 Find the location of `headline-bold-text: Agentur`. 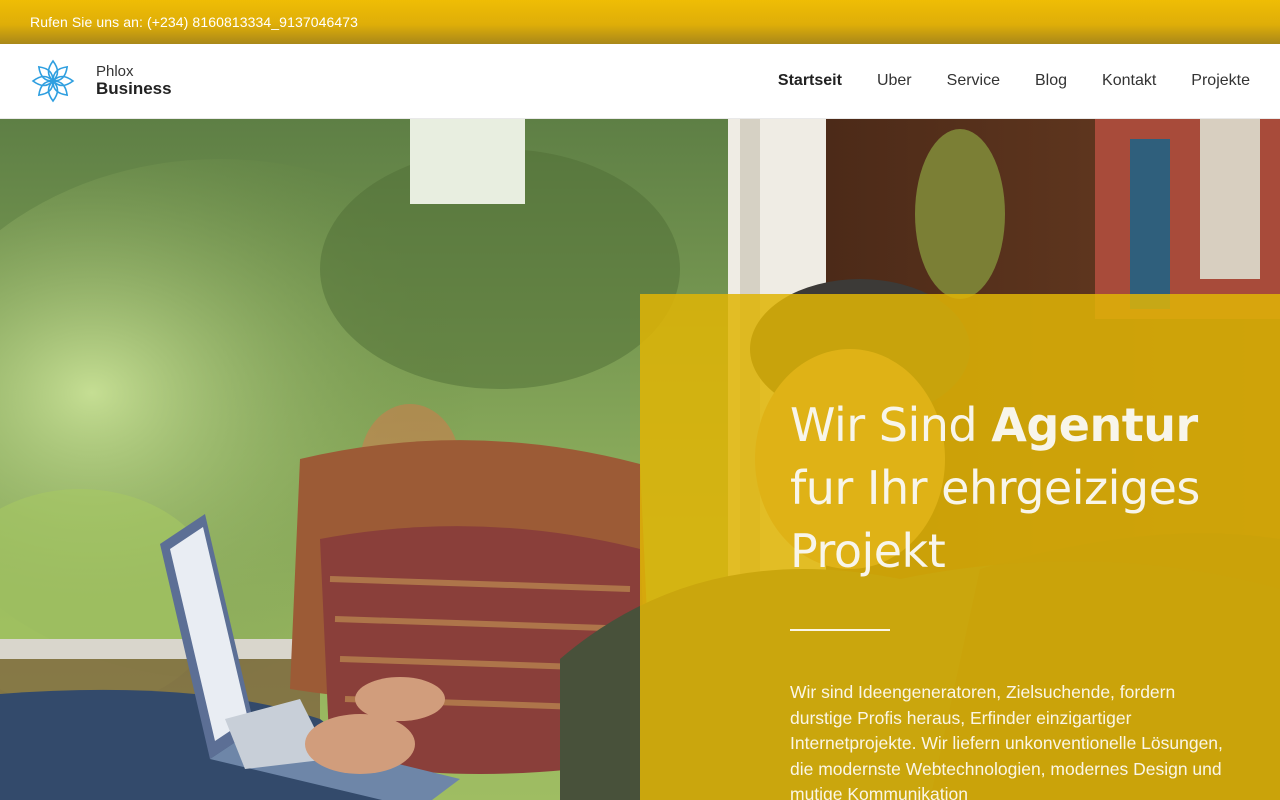

headline-bold-text: Agentur is located at coordinates (1094, 425).